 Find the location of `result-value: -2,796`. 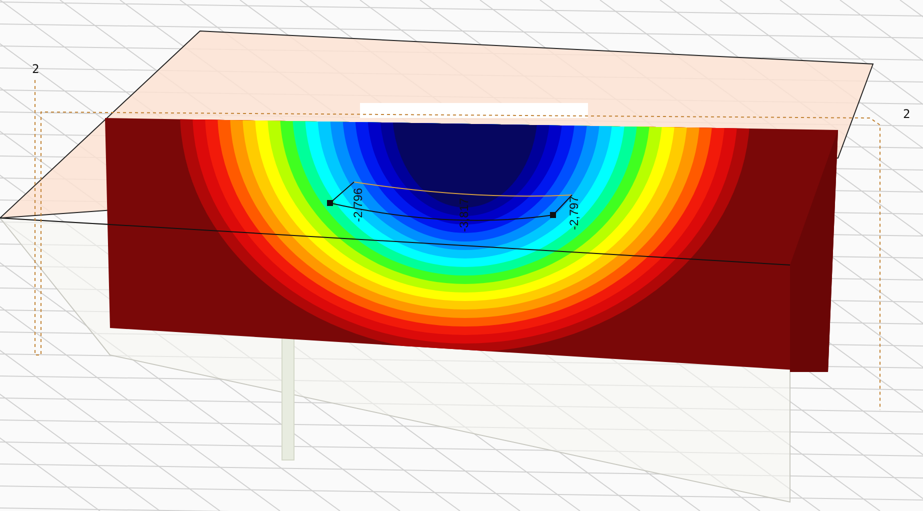

result-value: -2,796 is located at coordinates (358, 205).